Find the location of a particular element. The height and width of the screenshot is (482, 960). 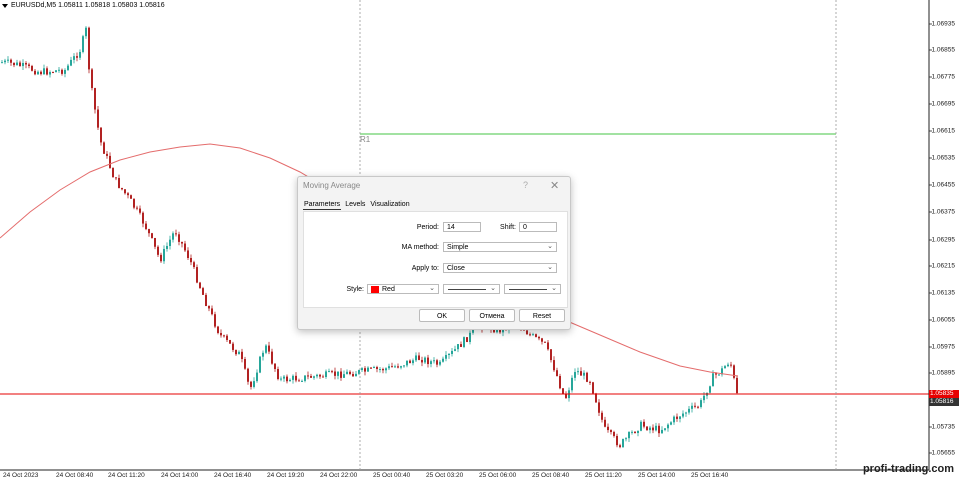

help-icon: ? is located at coordinates (525, 185).